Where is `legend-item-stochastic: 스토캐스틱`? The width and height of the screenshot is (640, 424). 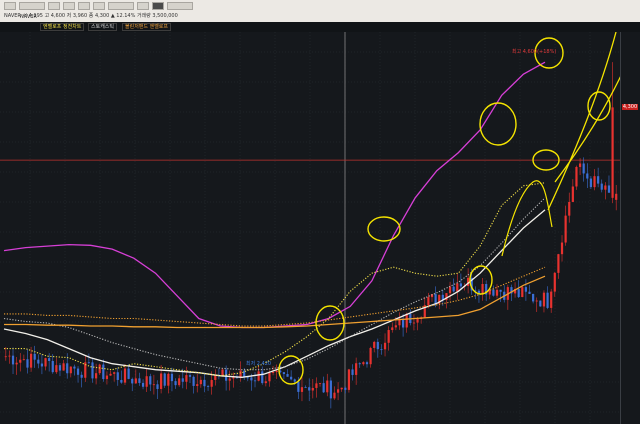
legend-item-stochastic: 스토캐스틱 is located at coordinates (103, 27).